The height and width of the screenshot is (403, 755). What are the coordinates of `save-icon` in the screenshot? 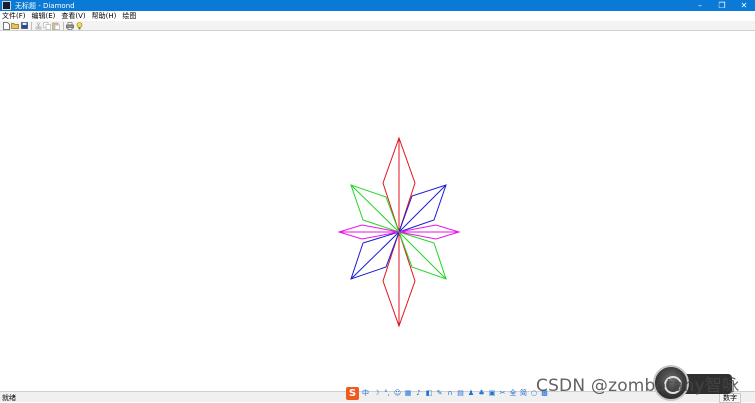 It's located at (24, 26).